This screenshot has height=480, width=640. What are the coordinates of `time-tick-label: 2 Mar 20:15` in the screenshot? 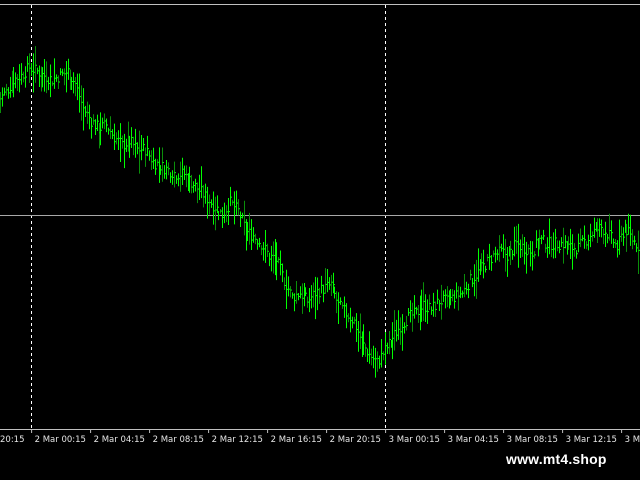 It's located at (355, 440).